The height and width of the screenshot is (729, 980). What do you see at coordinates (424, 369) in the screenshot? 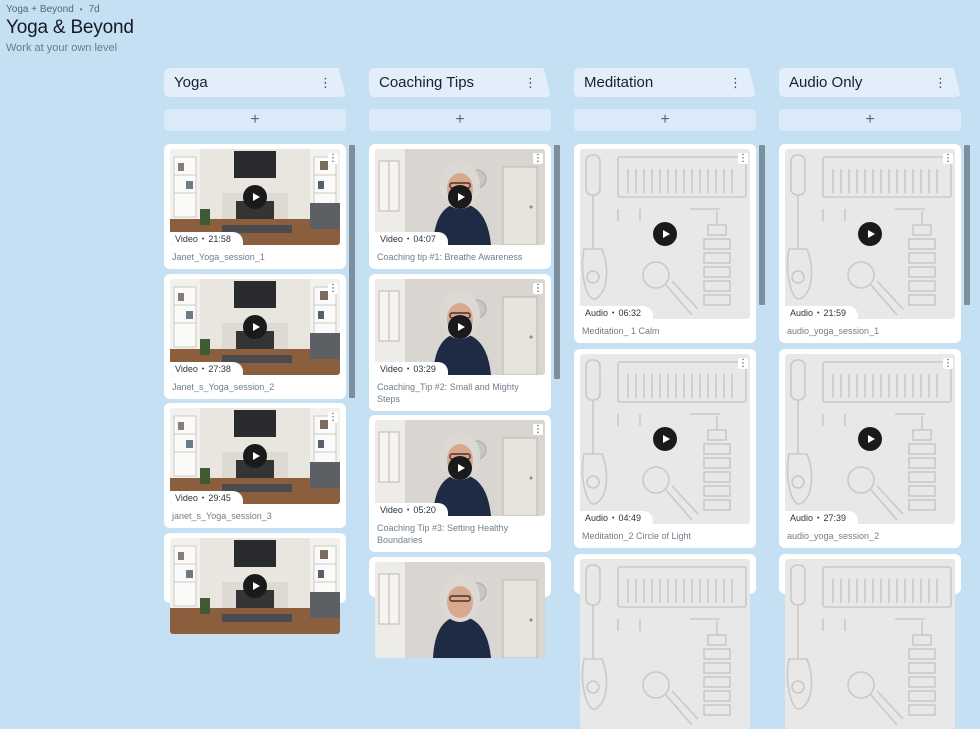
I see `media-duration: 03:29` at bounding box center [424, 369].